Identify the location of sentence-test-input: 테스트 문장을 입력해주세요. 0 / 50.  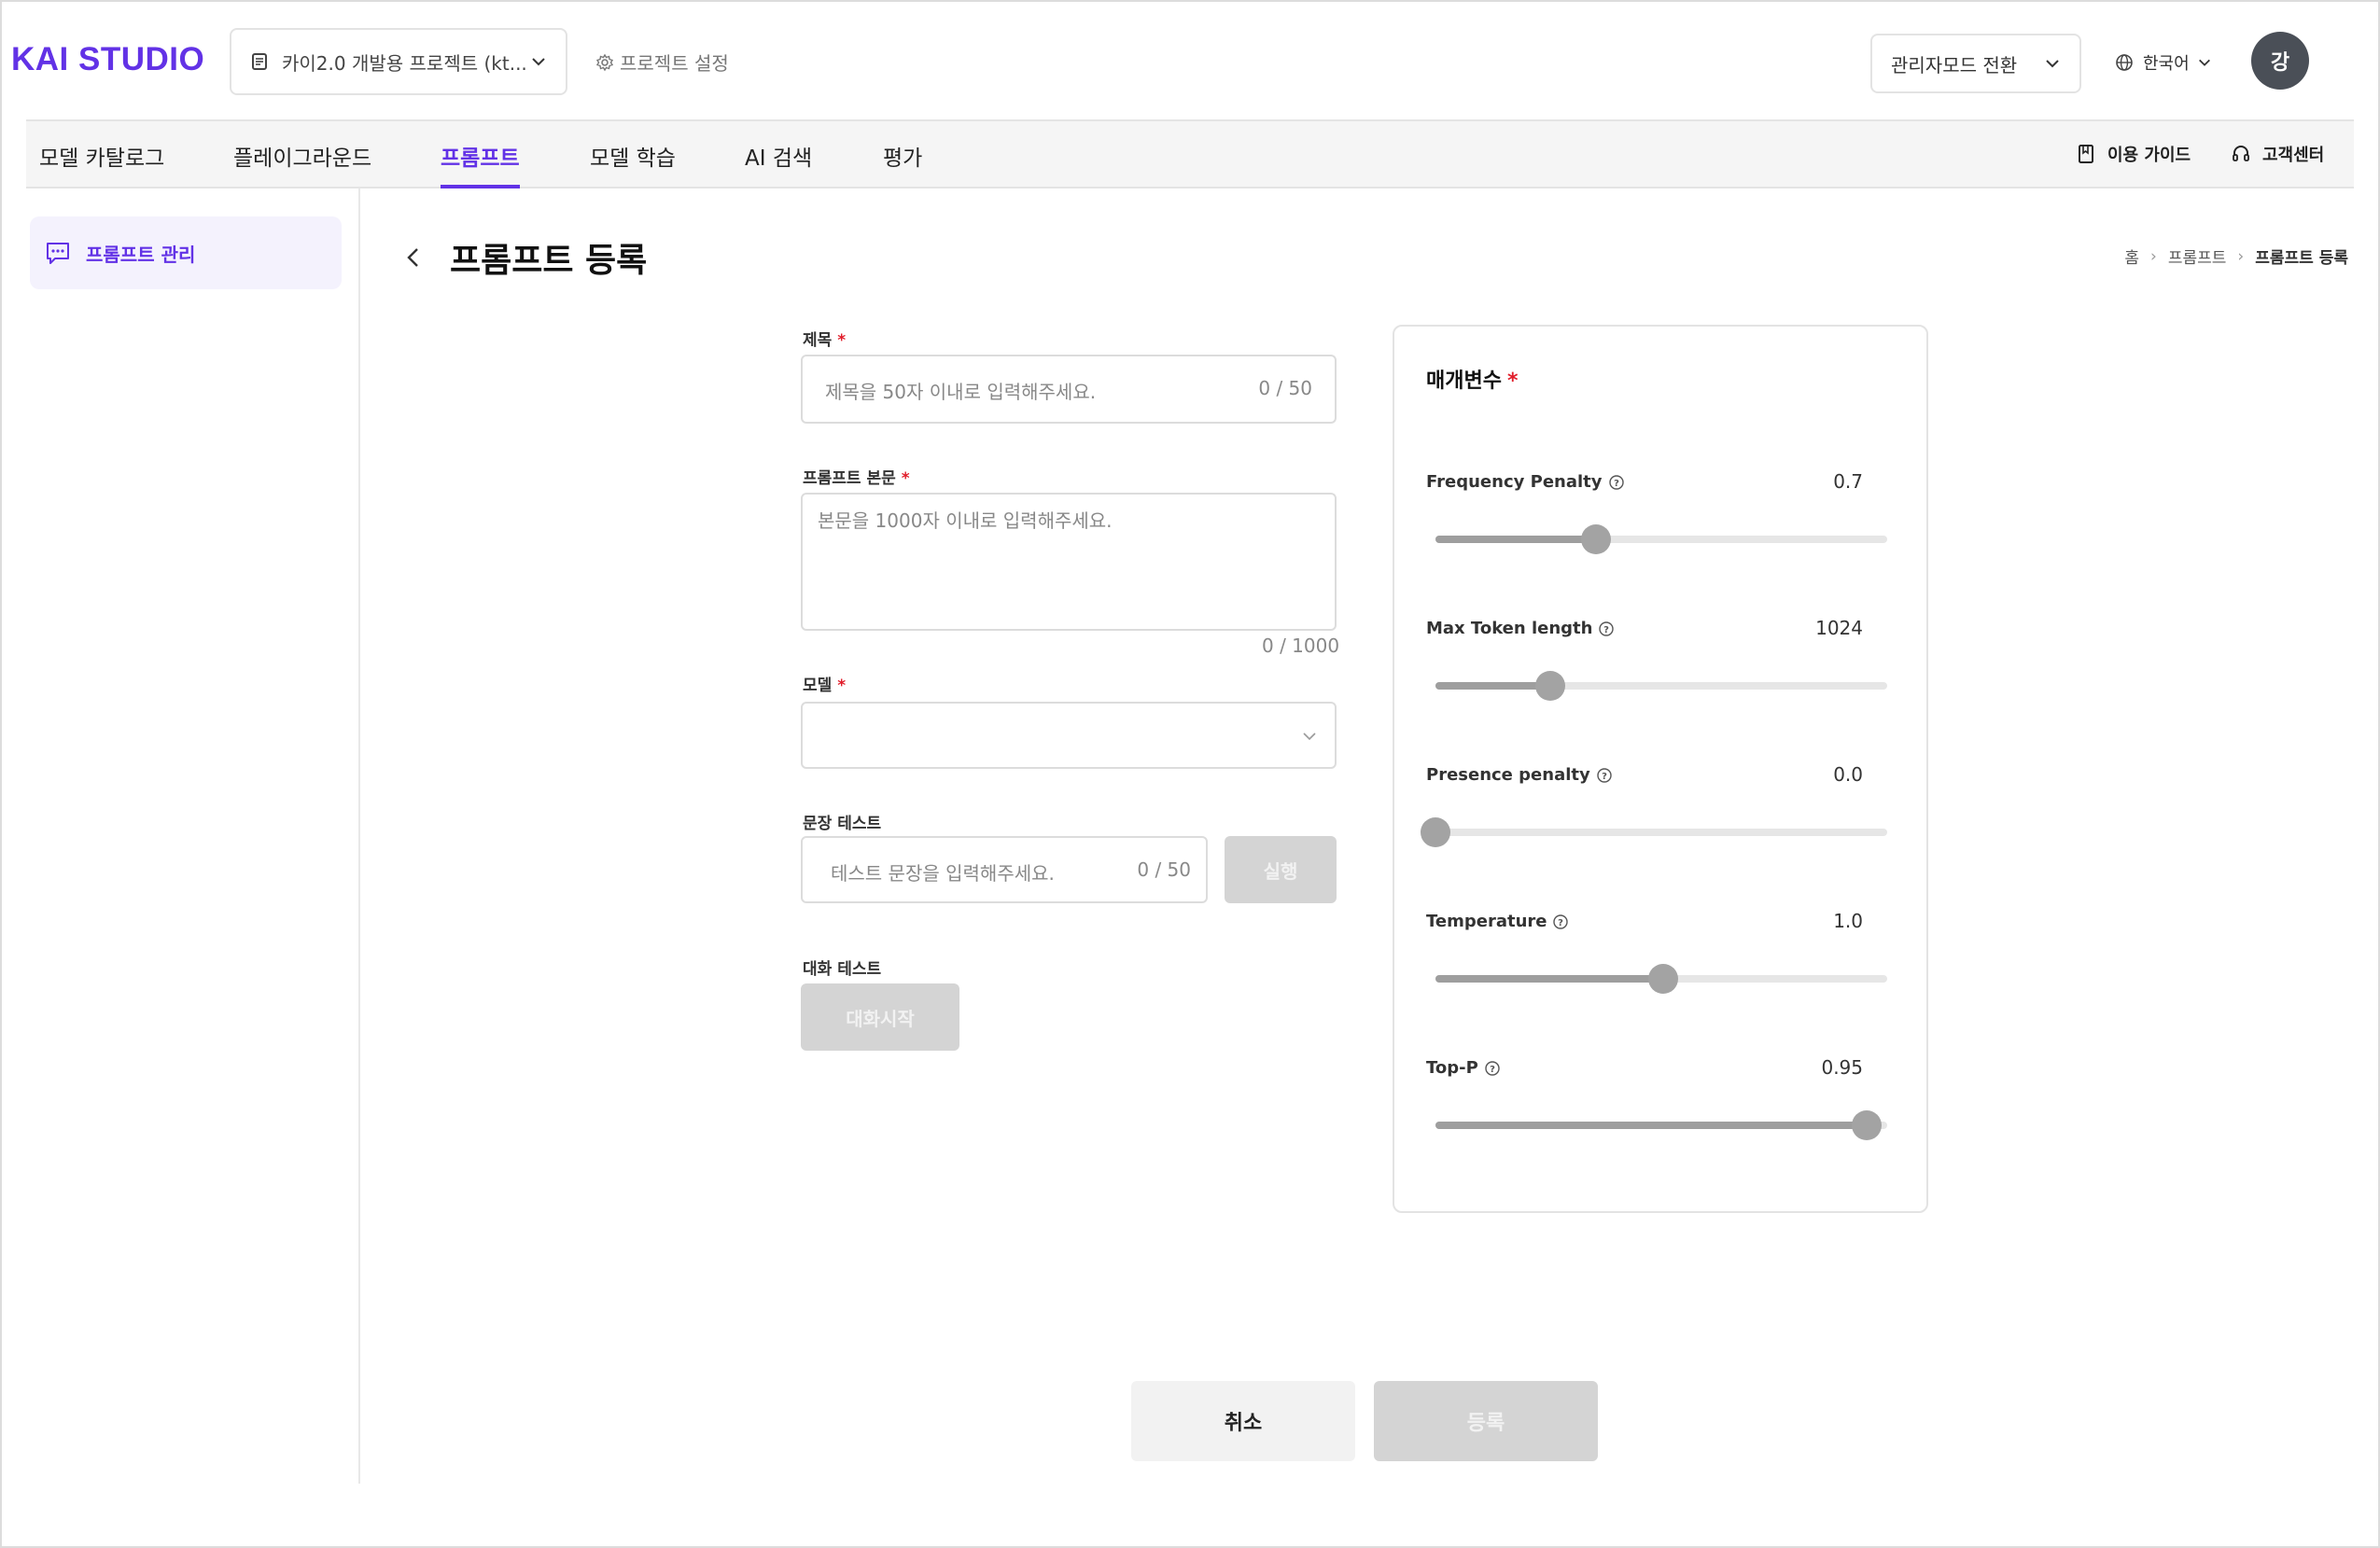
(1004, 869).